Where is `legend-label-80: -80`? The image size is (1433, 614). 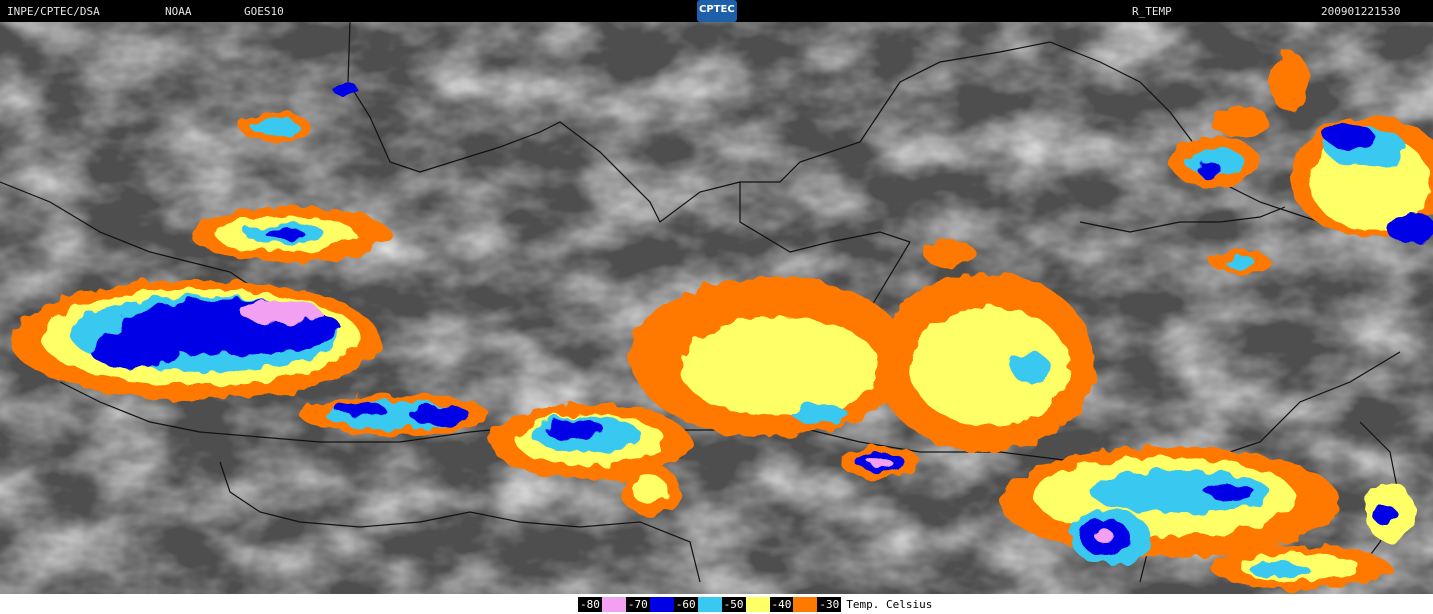 legend-label-80: -80 is located at coordinates (590, 604).